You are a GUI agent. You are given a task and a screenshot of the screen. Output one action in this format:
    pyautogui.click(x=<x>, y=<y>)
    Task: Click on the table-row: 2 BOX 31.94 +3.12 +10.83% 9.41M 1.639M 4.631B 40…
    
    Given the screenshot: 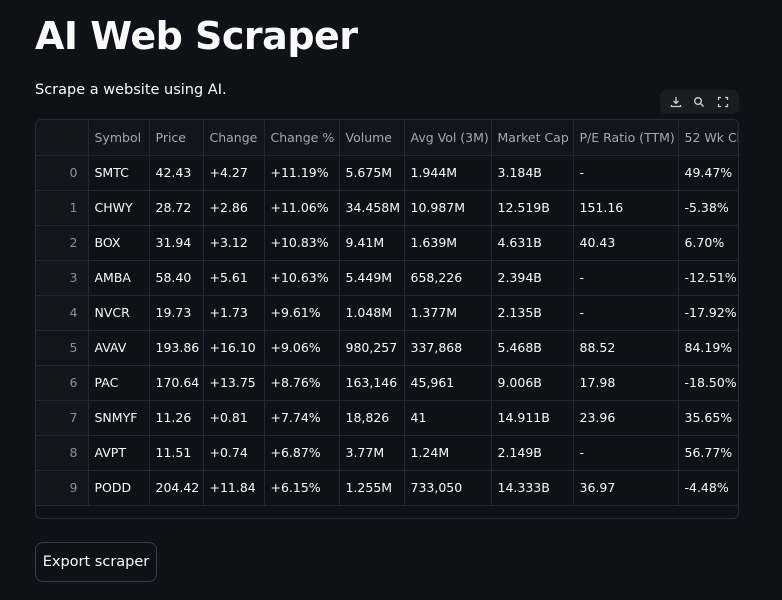 What is the action you would take?
    pyautogui.click(x=387, y=243)
    